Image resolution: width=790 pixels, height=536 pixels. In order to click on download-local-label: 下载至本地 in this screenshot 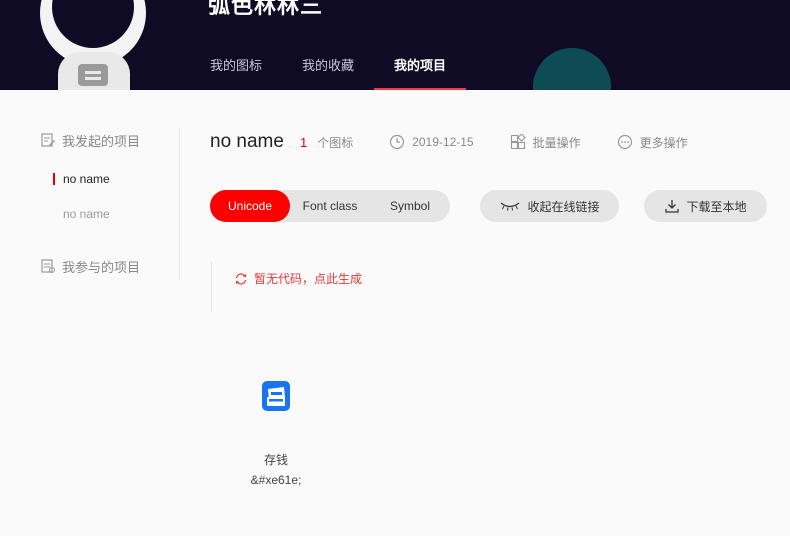, I will do `click(716, 206)`.